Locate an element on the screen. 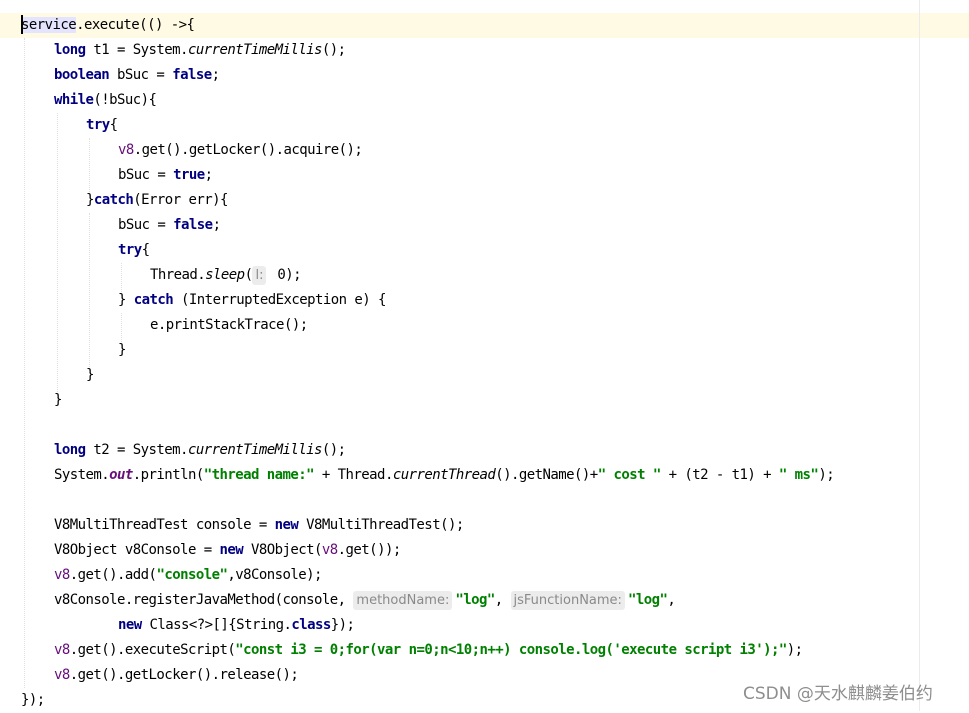 This screenshot has width=969, height=713. code-line-15: } is located at coordinates (47, 375).